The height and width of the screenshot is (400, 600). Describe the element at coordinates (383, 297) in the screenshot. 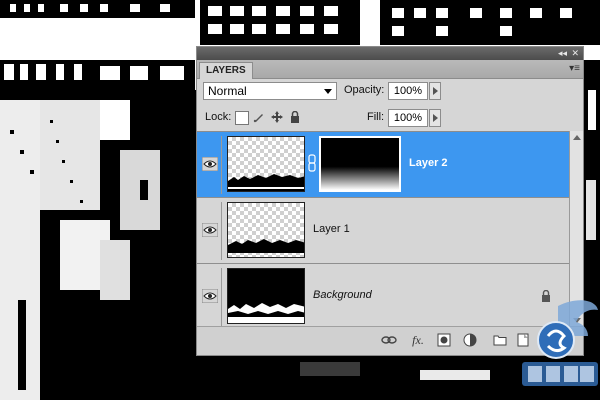

I see `layer-row-background: Background` at that location.